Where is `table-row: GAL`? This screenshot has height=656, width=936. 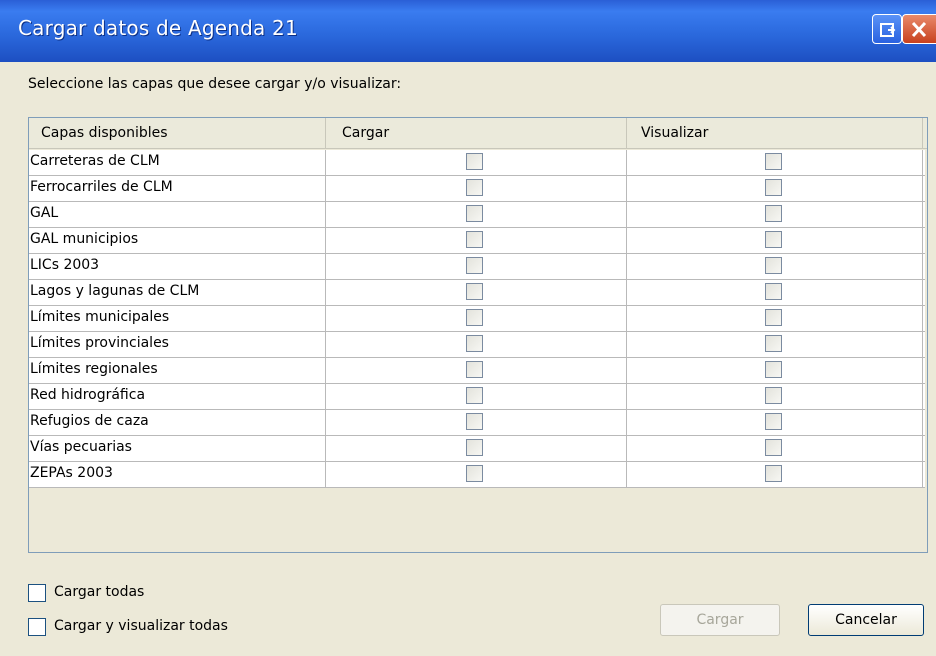
table-row: GAL is located at coordinates (477, 215).